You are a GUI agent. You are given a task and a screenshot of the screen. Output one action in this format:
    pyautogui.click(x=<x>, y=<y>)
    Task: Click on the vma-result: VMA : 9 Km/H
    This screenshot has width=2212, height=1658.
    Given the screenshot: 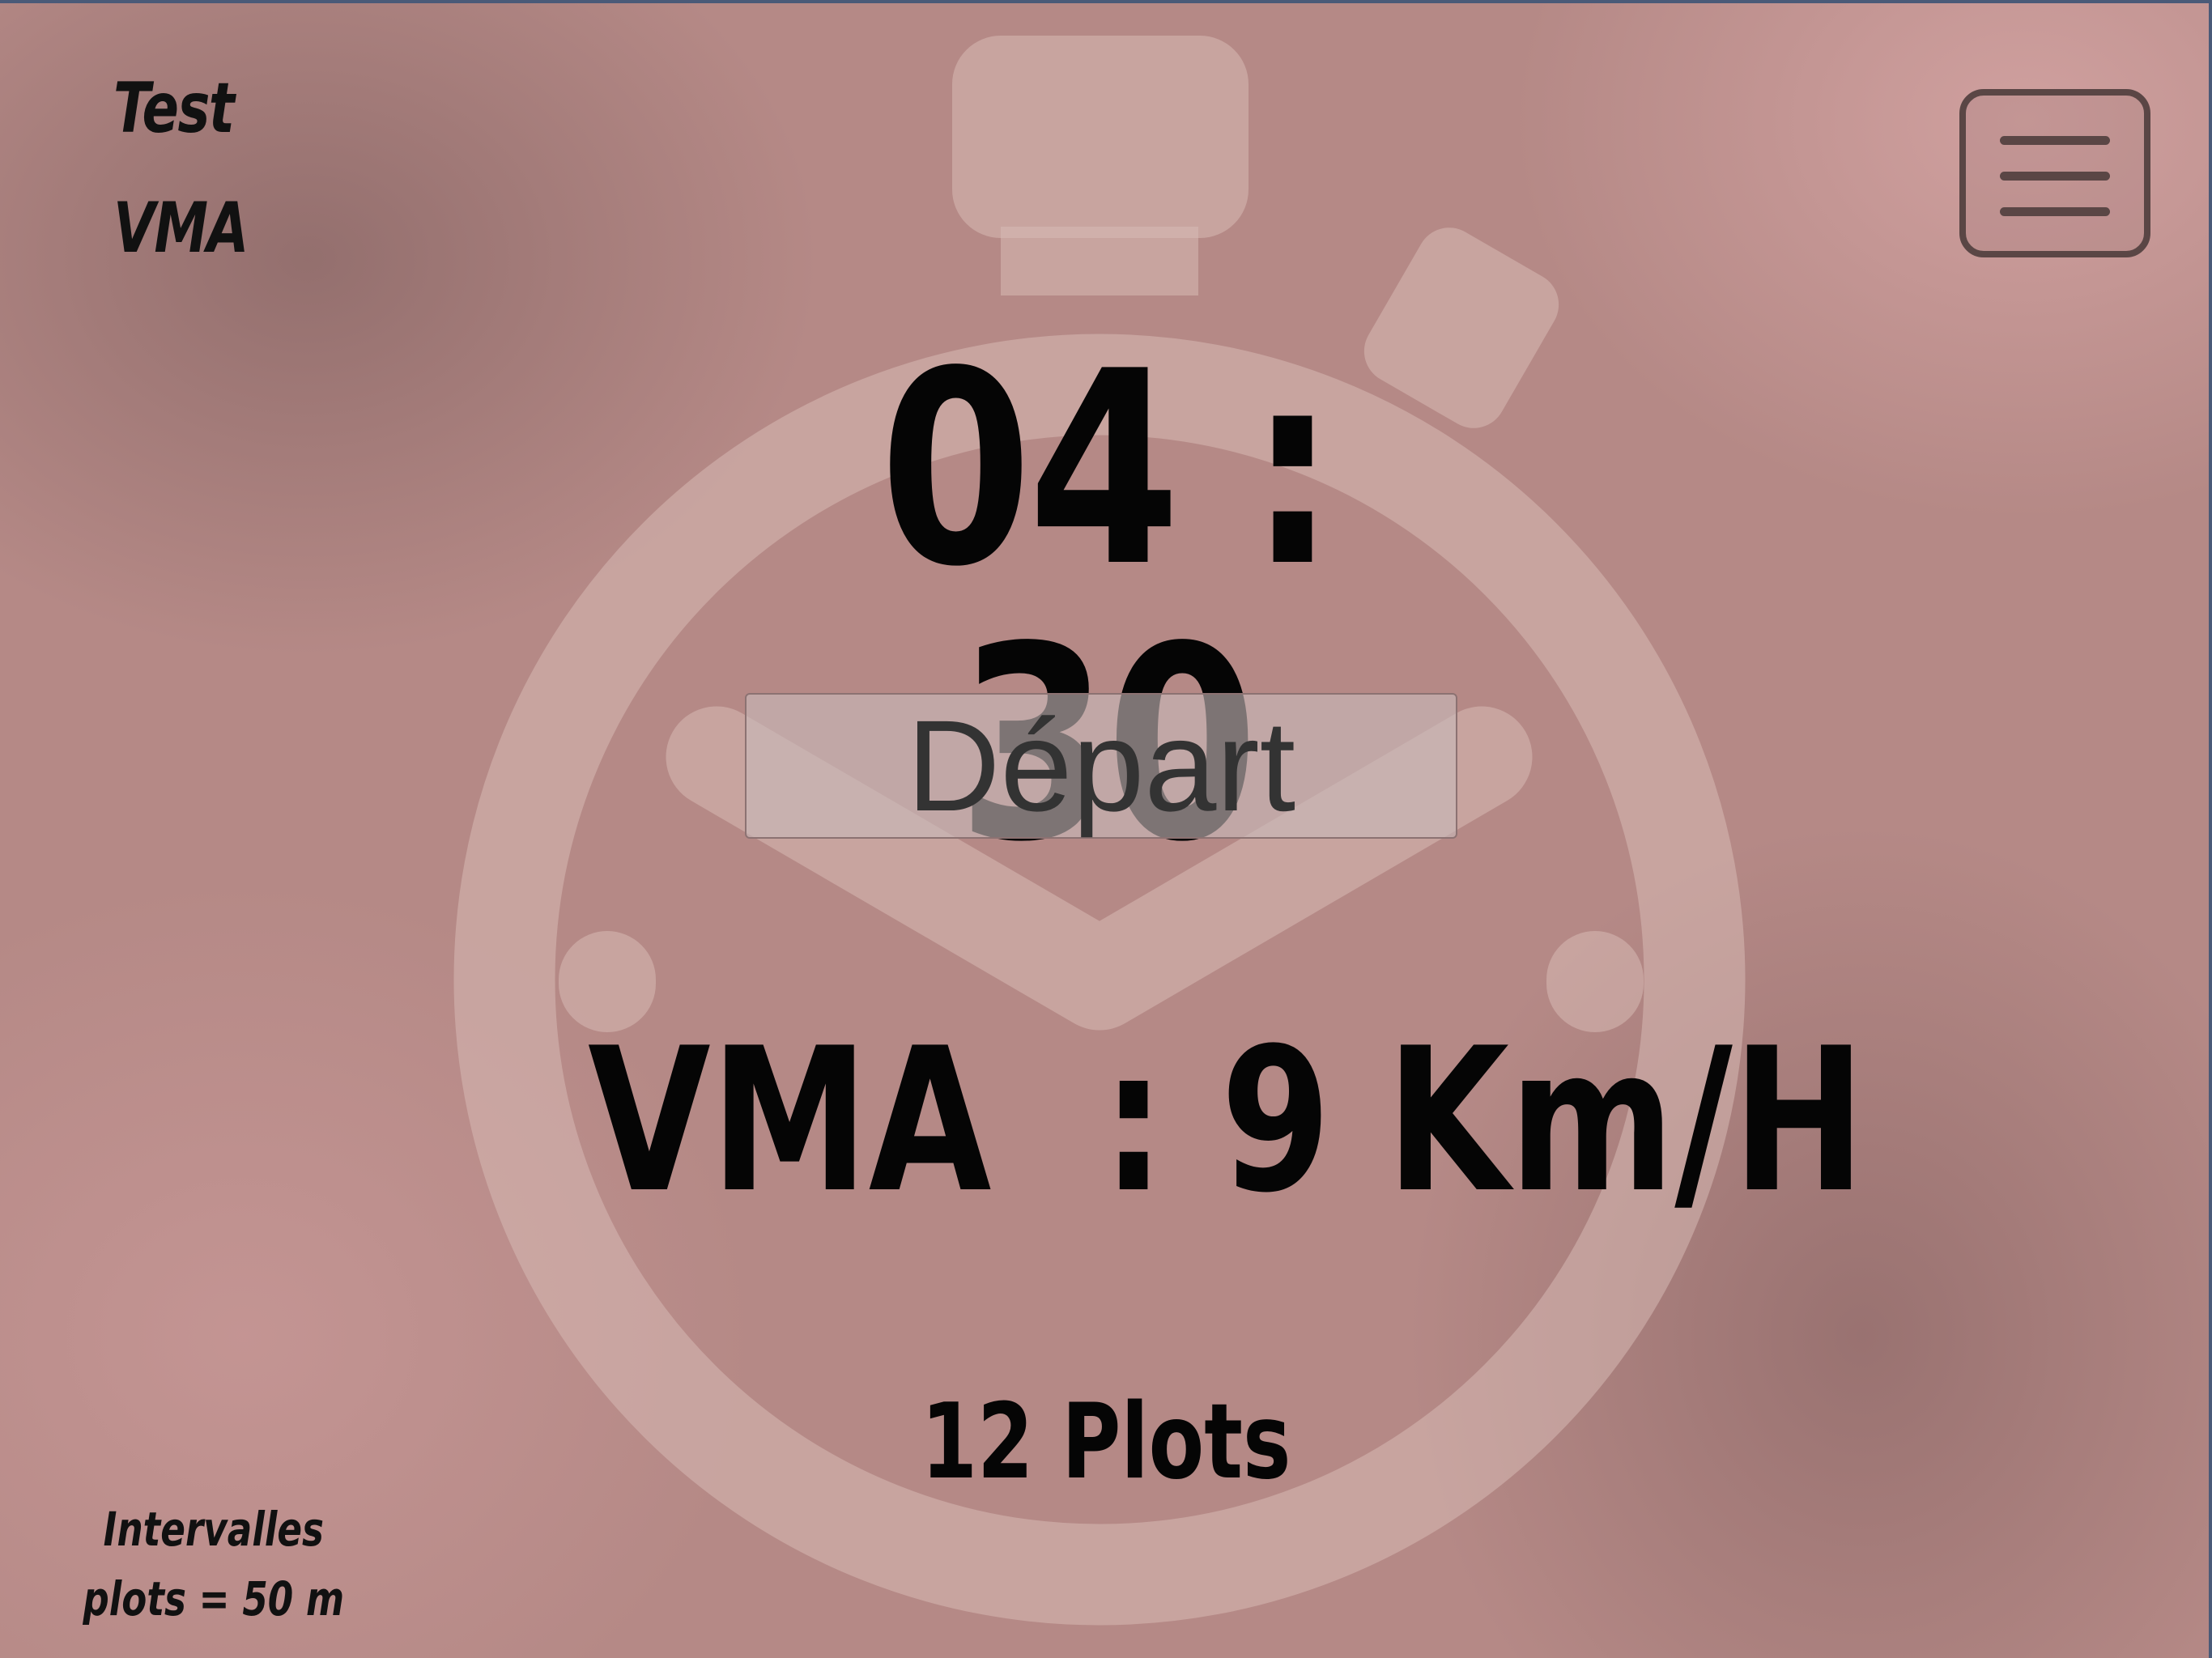 What is the action you would take?
    pyautogui.click(x=1227, y=1120)
    